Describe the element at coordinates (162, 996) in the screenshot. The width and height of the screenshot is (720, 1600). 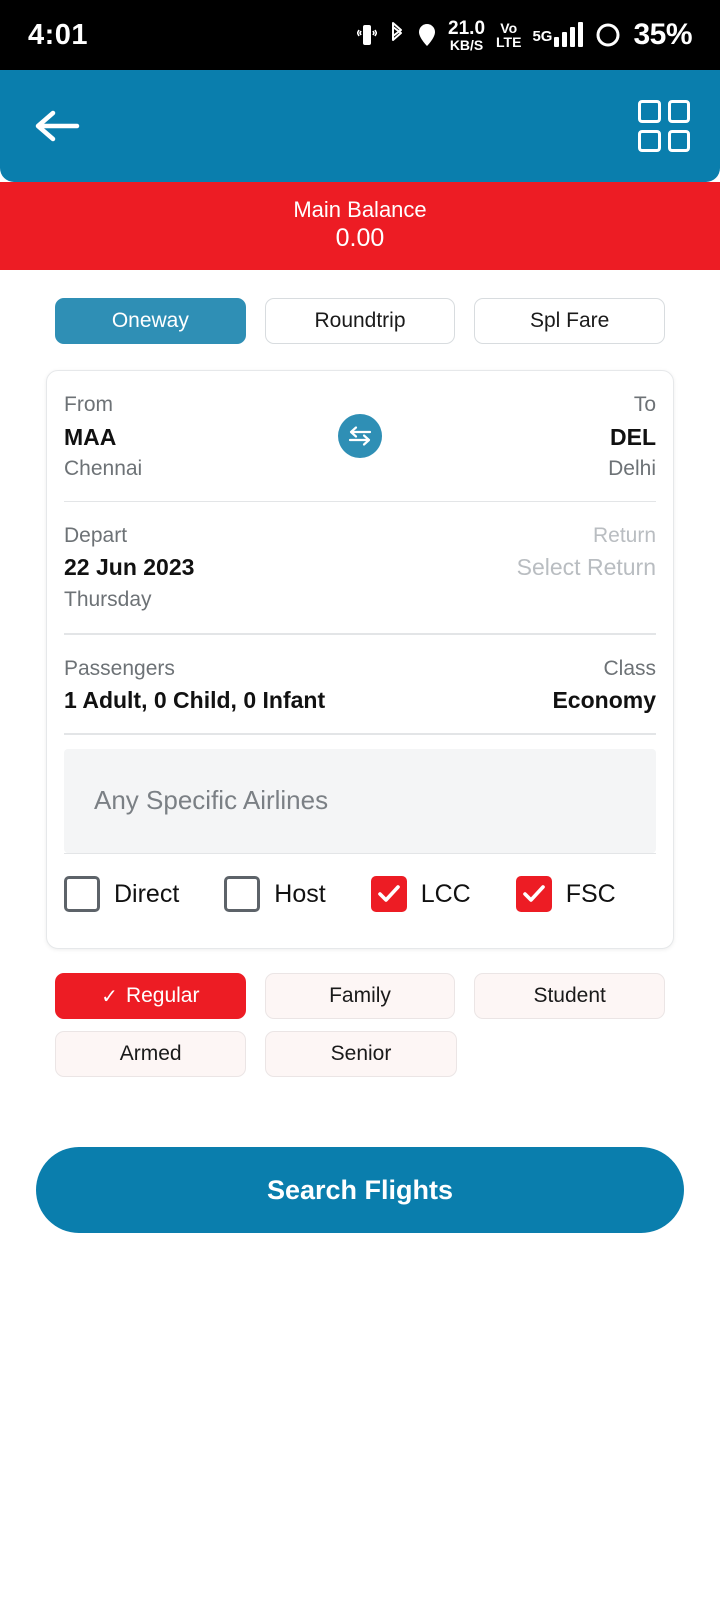
I see `fare-chip-label: Regular` at that location.